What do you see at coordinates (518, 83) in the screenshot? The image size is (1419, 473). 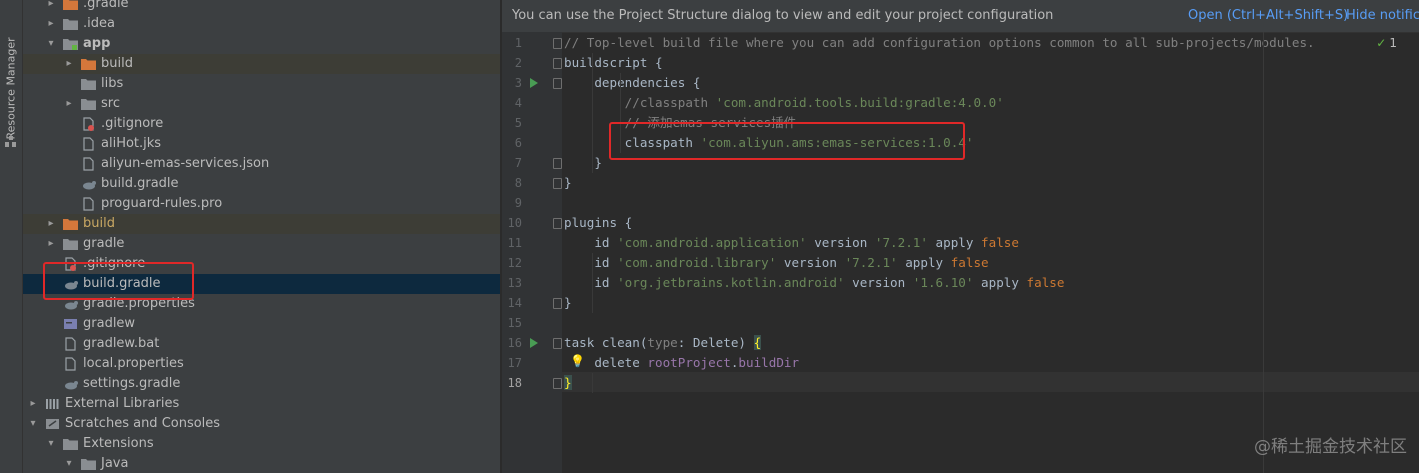 I see `line-number: 3` at bounding box center [518, 83].